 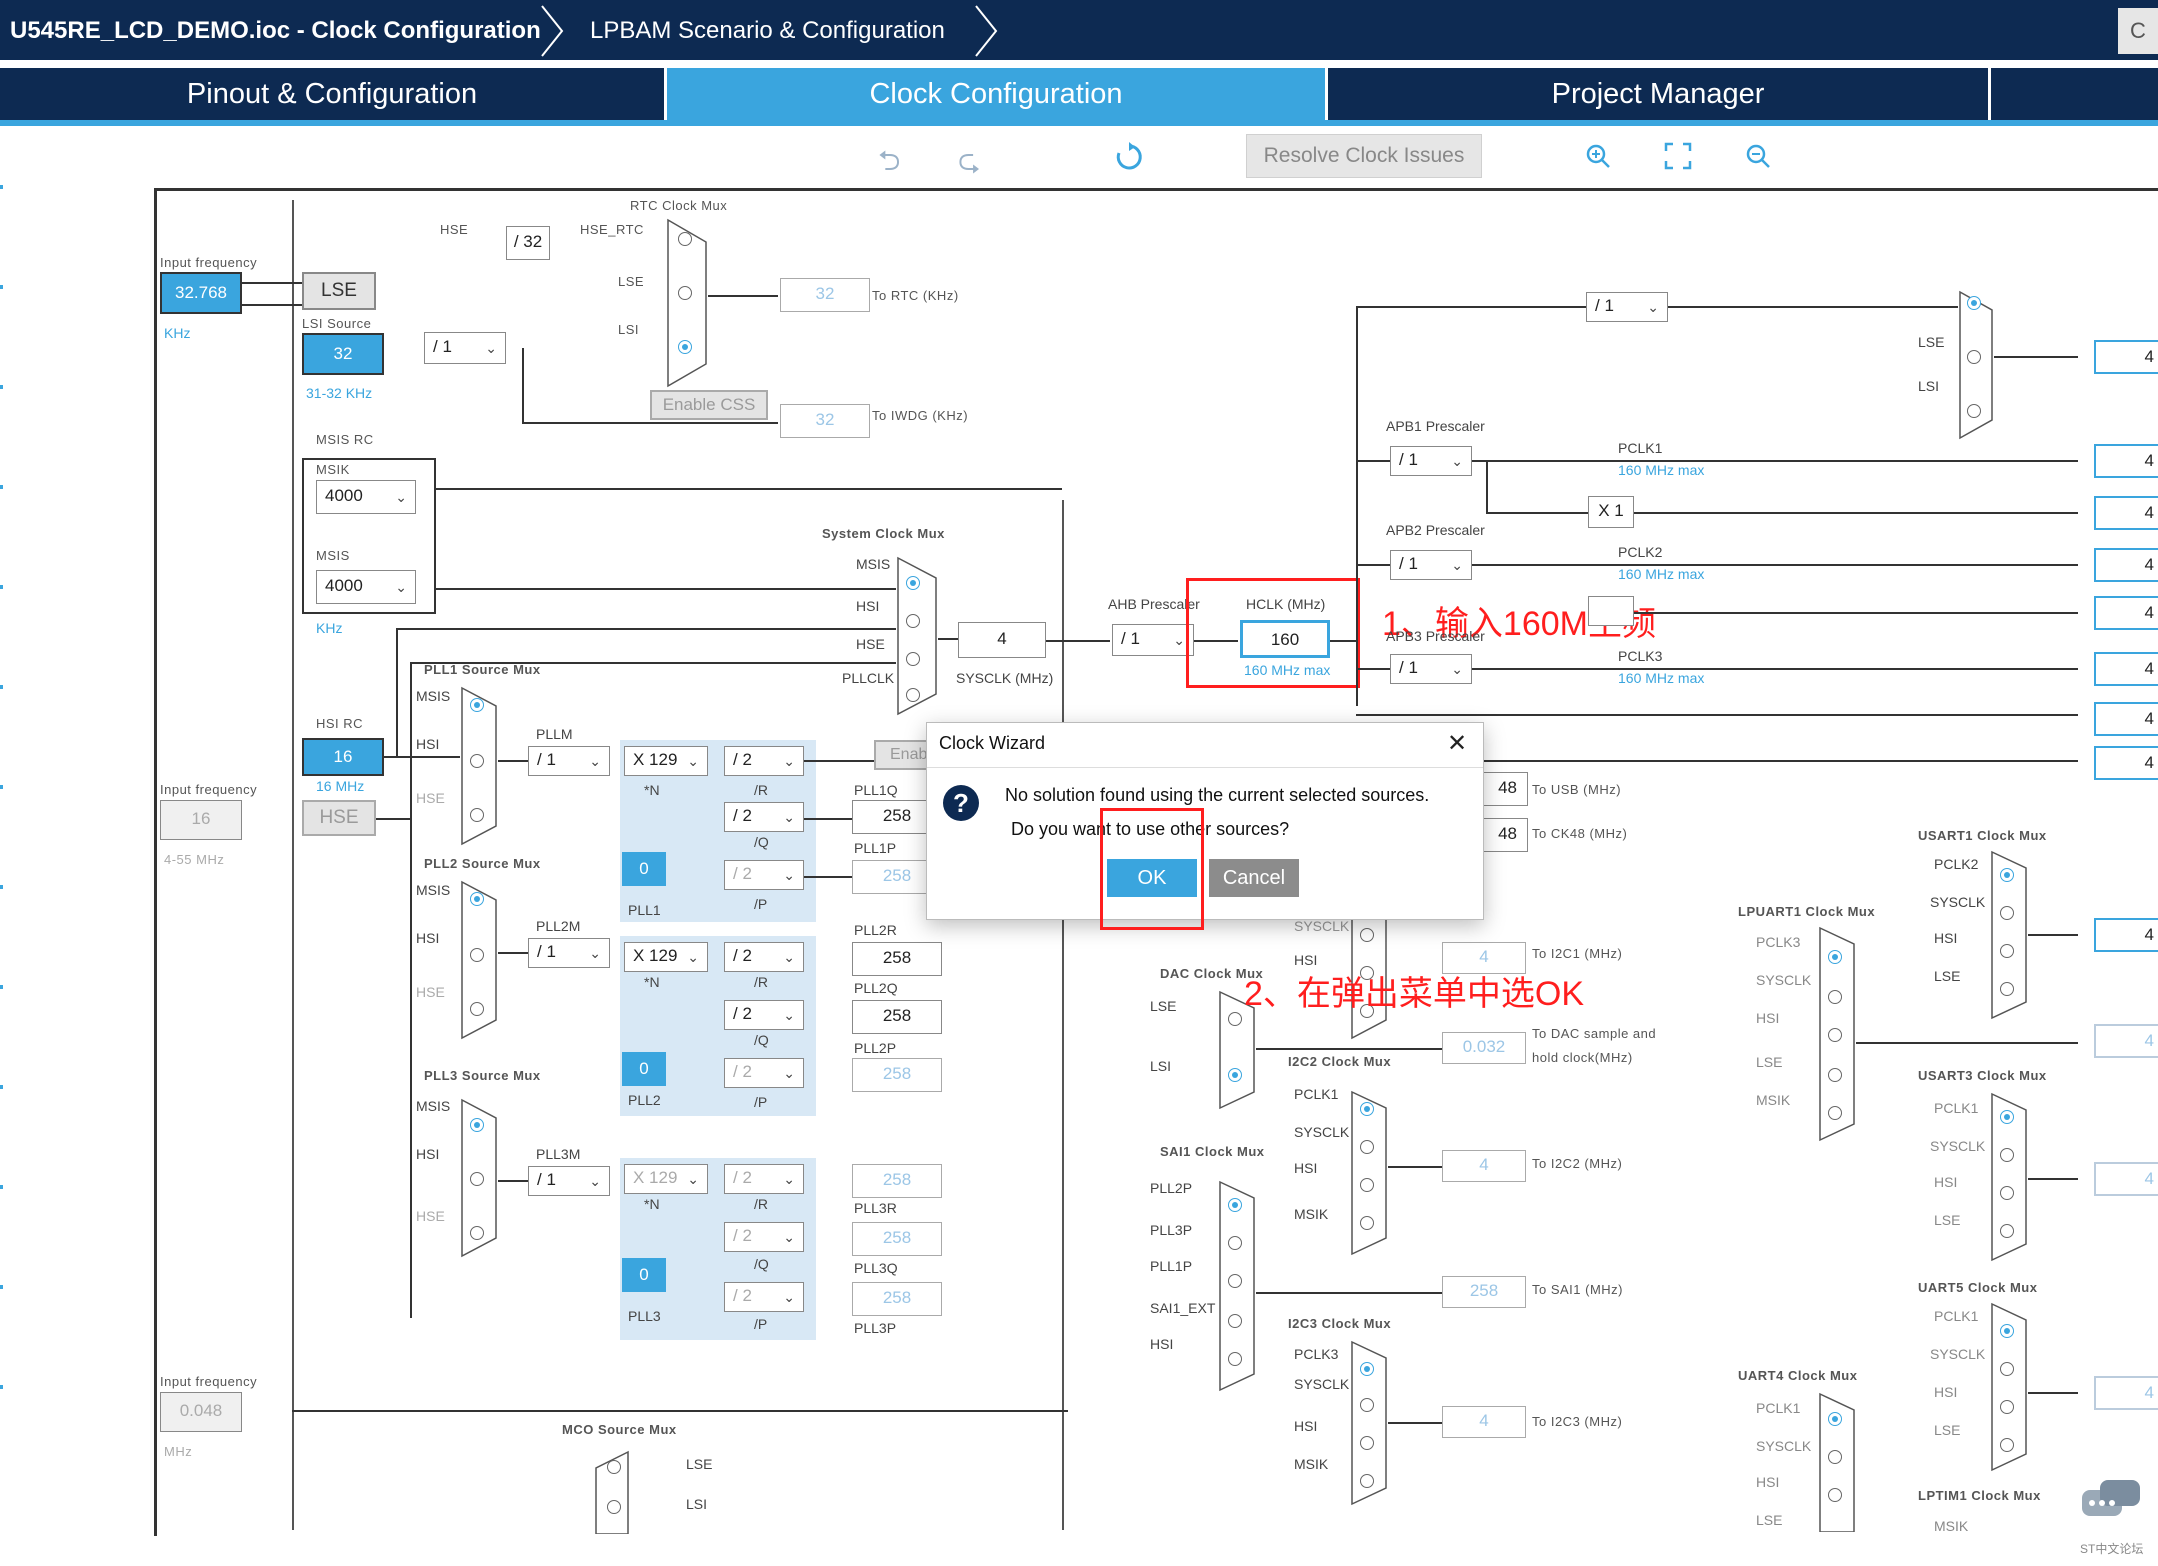 What do you see at coordinates (1678, 156) in the screenshot?
I see `fit-icon` at bounding box center [1678, 156].